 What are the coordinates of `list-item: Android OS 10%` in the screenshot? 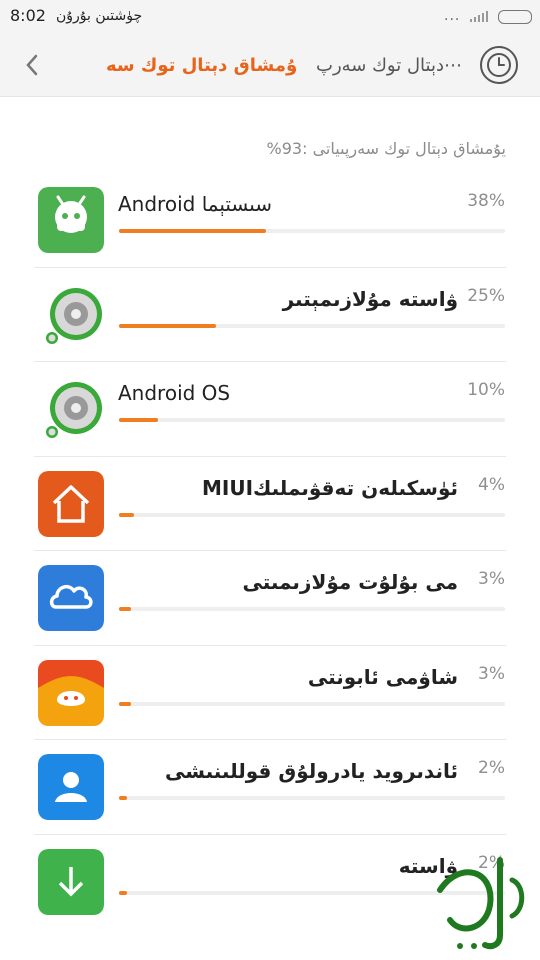 It's located at (270, 409).